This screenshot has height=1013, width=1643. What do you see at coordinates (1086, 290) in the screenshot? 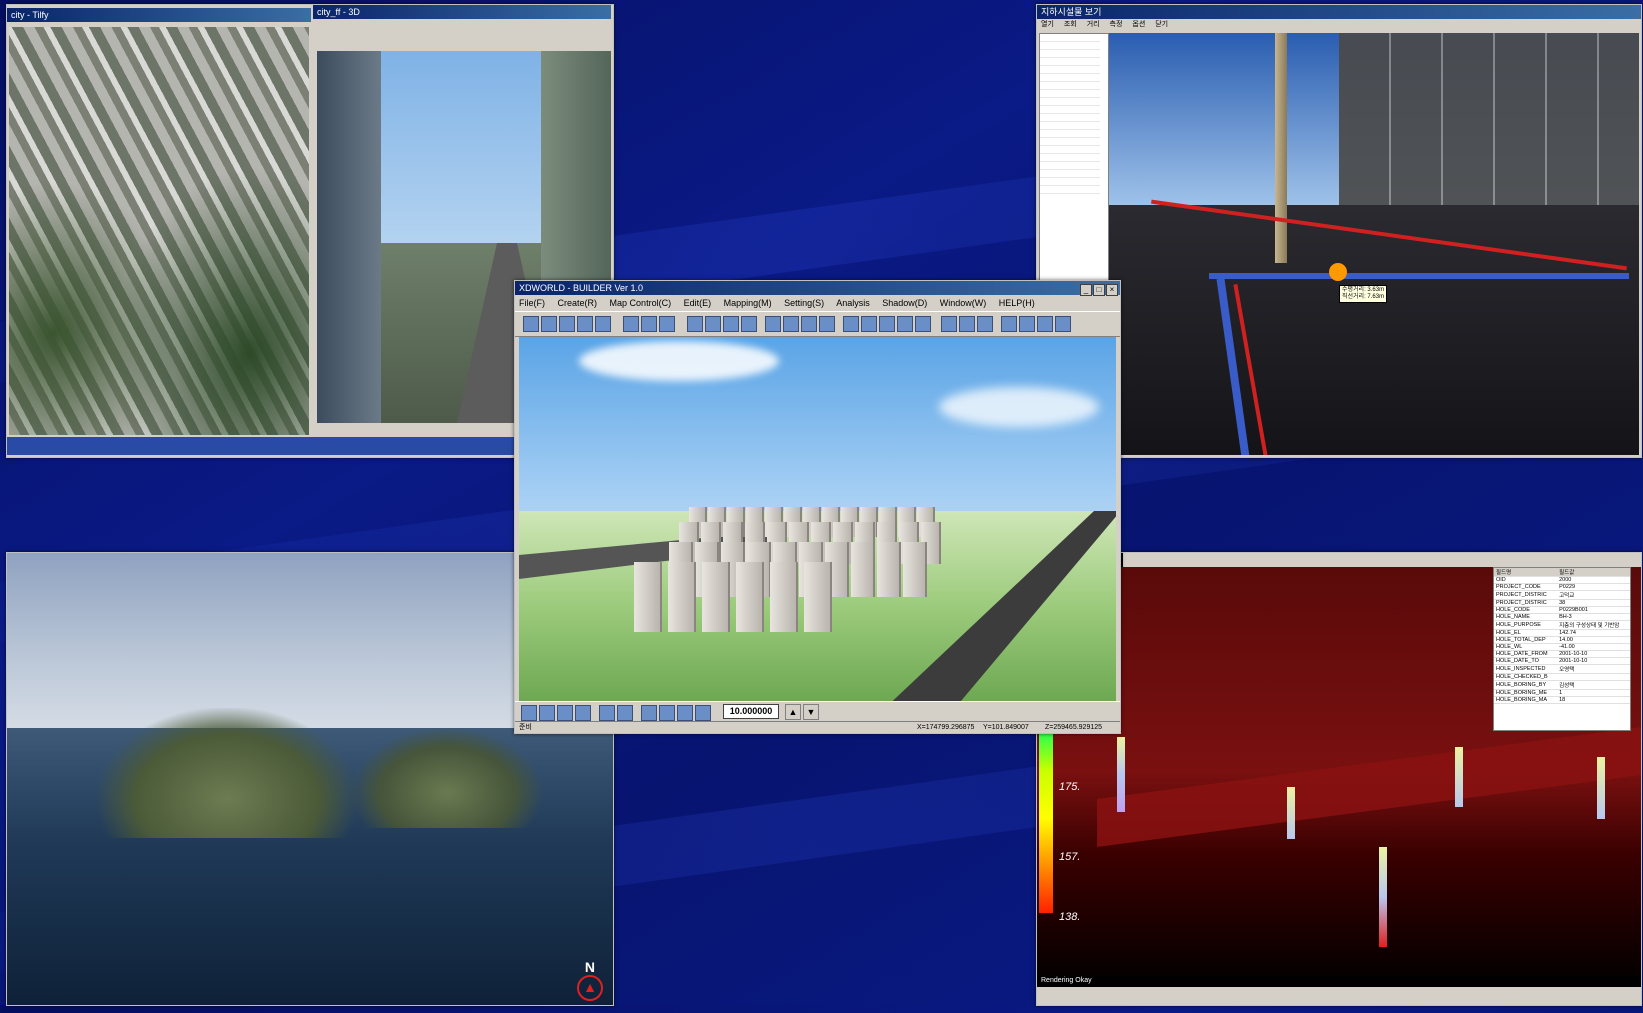
I see `minimize-button: _` at bounding box center [1086, 290].